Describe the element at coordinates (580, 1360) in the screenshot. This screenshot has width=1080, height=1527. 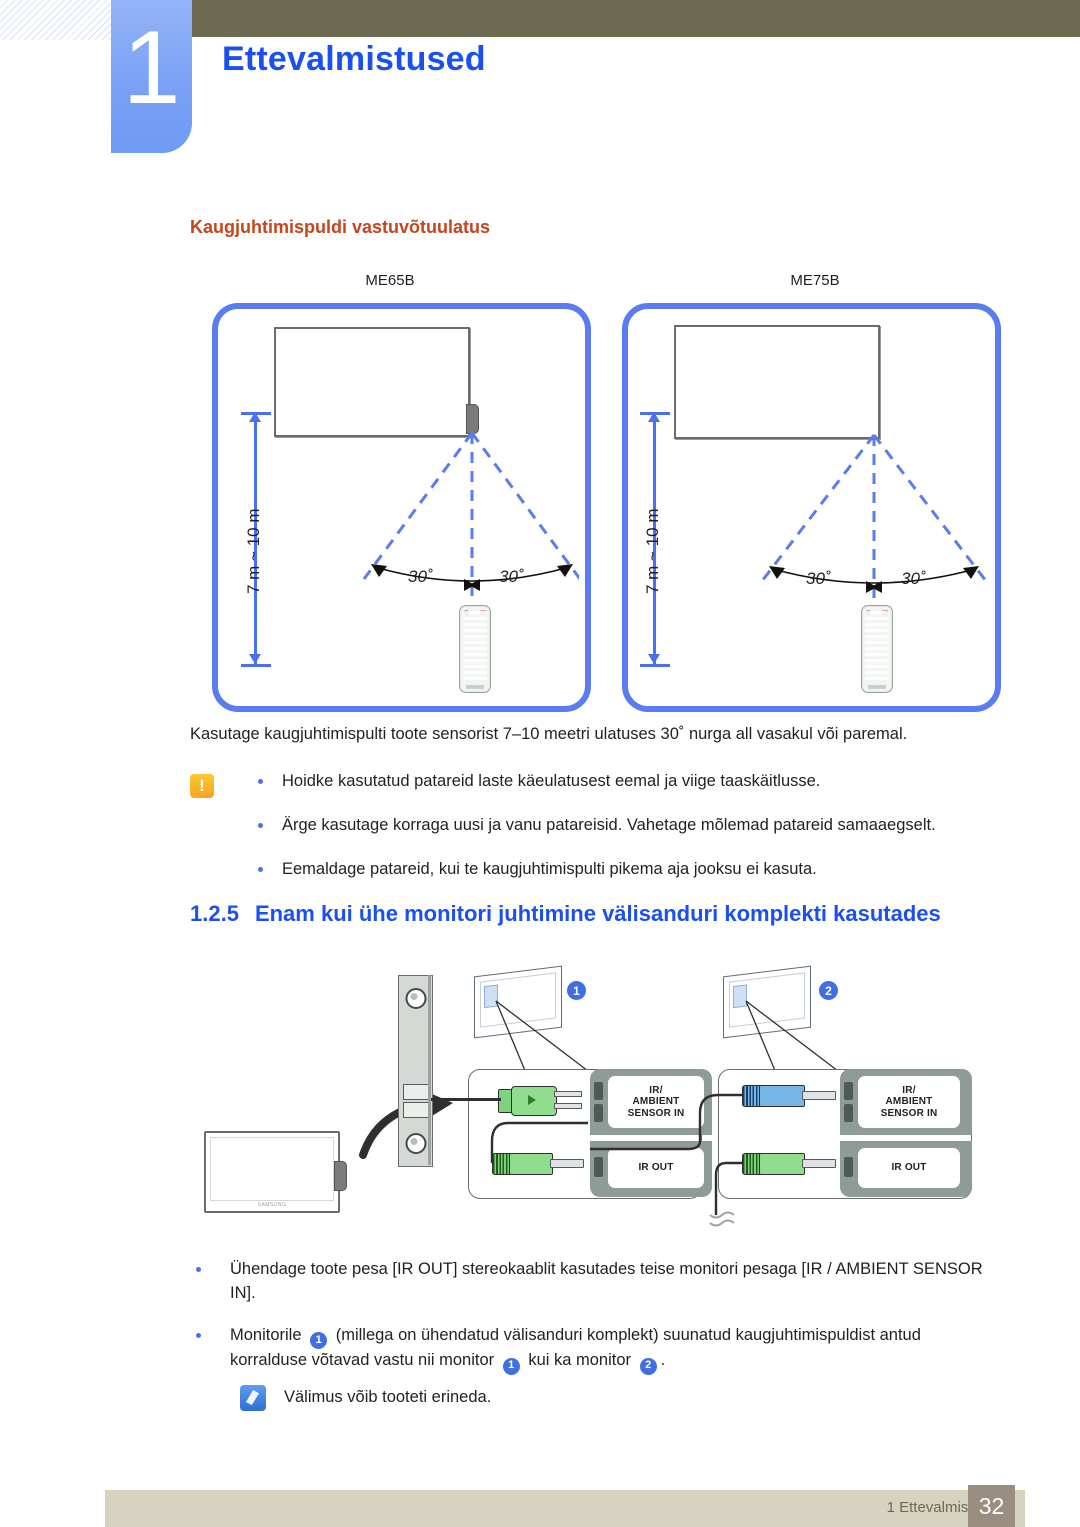
I see `note-text-part3: kui ka monitor` at that location.